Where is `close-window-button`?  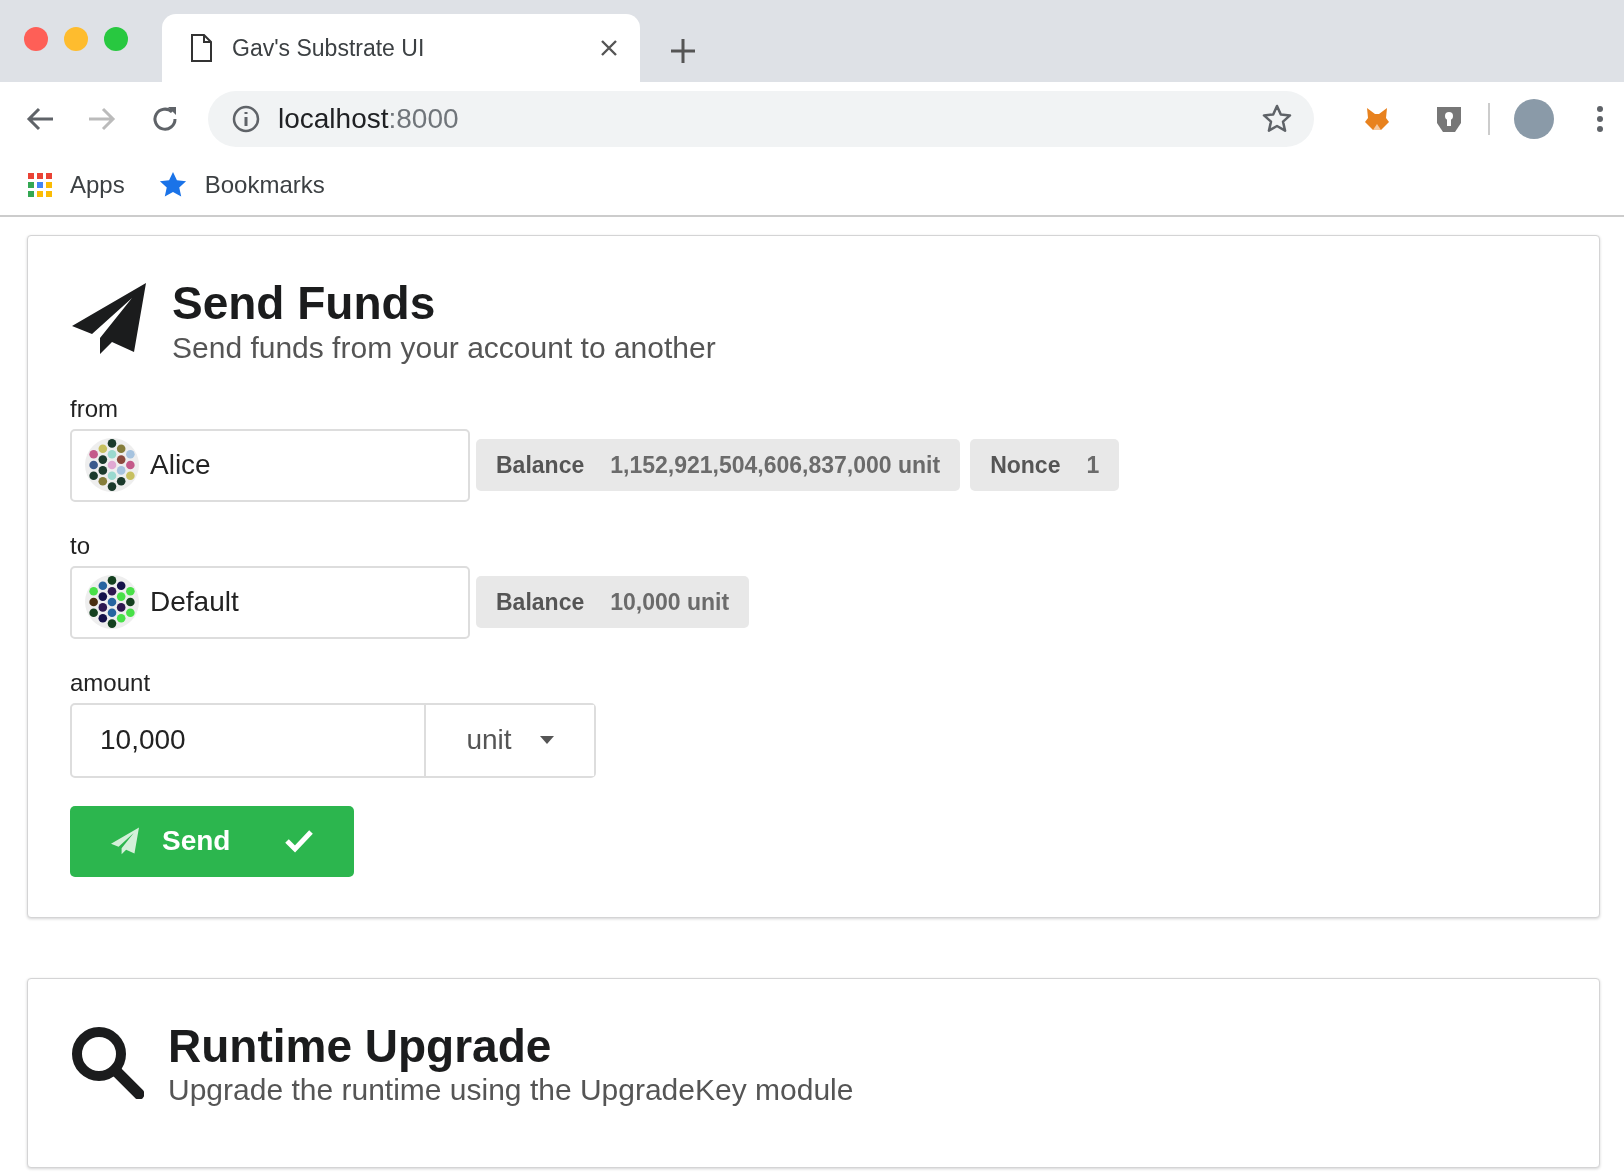 close-window-button is located at coordinates (36, 39).